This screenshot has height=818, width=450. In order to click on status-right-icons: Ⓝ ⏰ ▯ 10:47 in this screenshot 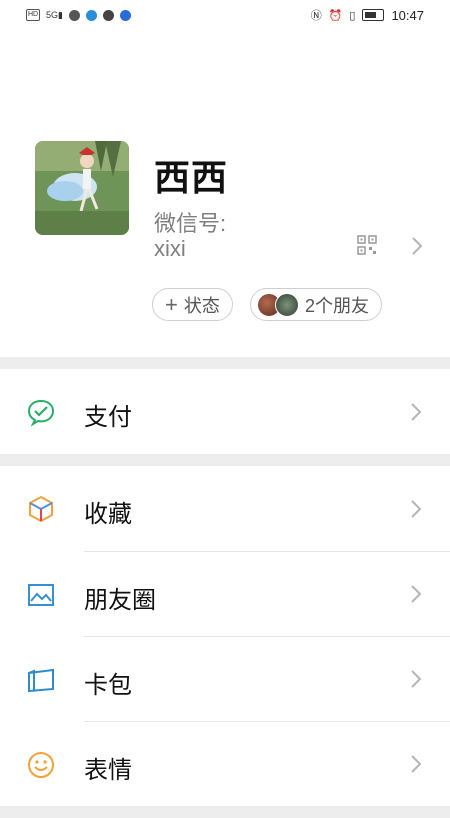, I will do `click(367, 15)`.